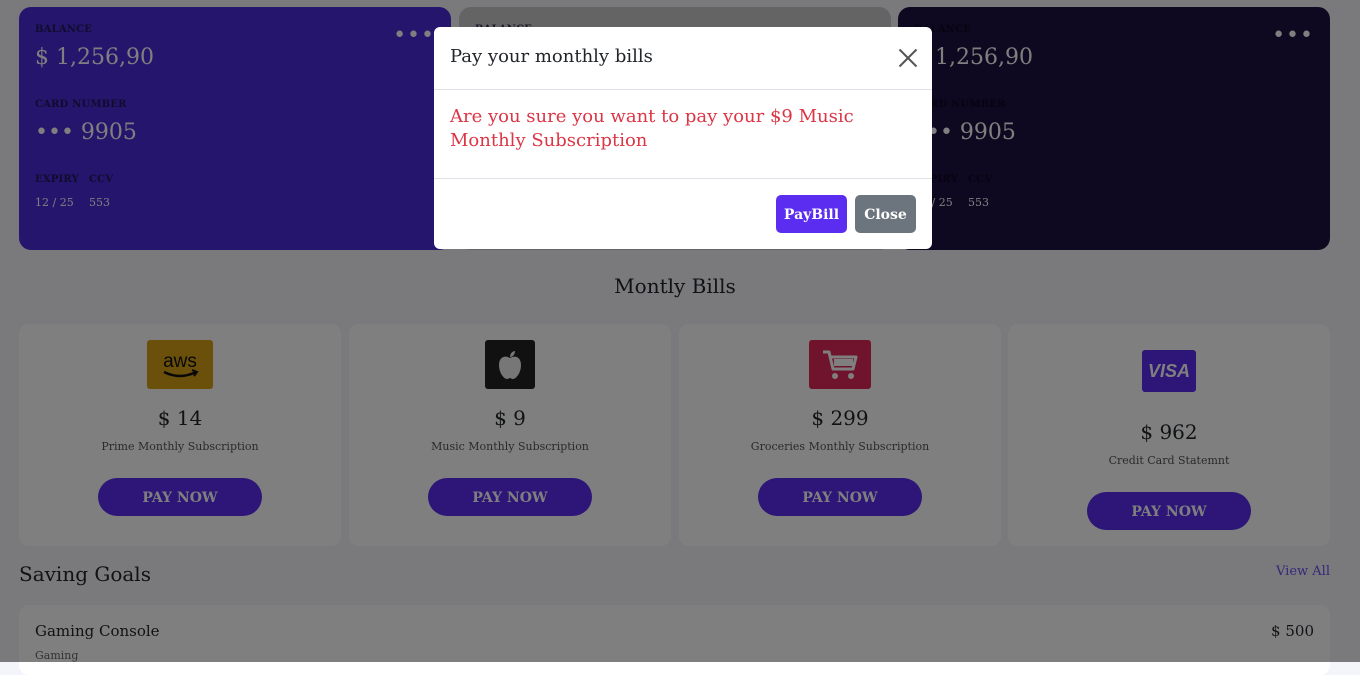  What do you see at coordinates (683, 58) in the screenshot?
I see `modal-header: Pay your monthly bills` at bounding box center [683, 58].